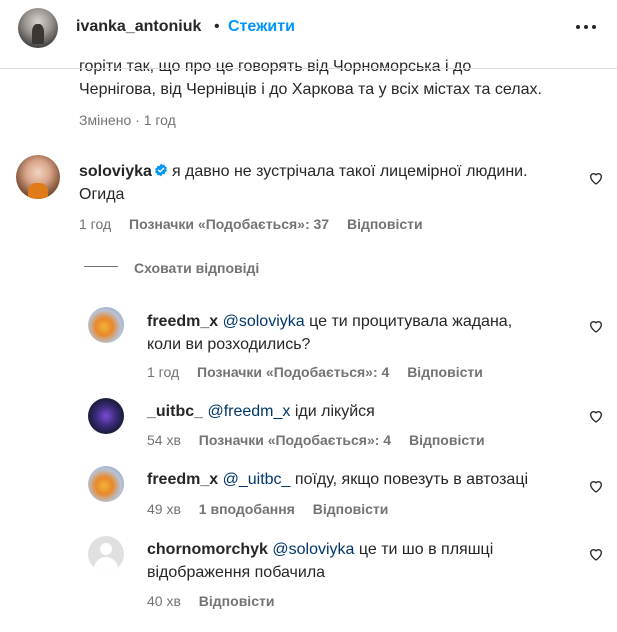 The height and width of the screenshot is (632, 617). What do you see at coordinates (248, 411) in the screenshot?
I see `reply-mention: @freedm_x` at bounding box center [248, 411].